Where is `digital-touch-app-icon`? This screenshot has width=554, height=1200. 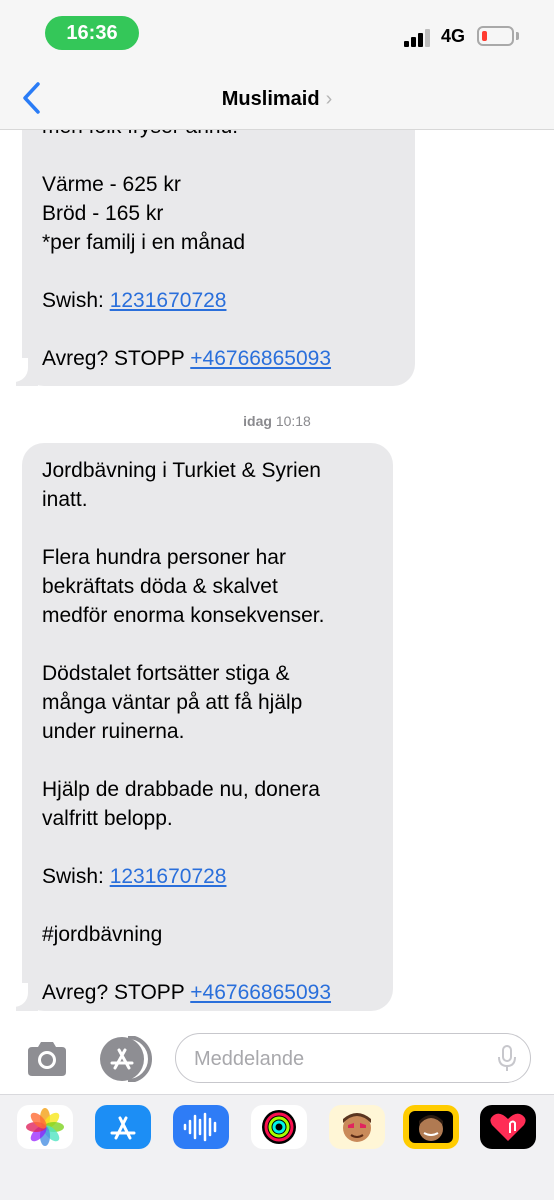 digital-touch-app-icon is located at coordinates (508, 1127).